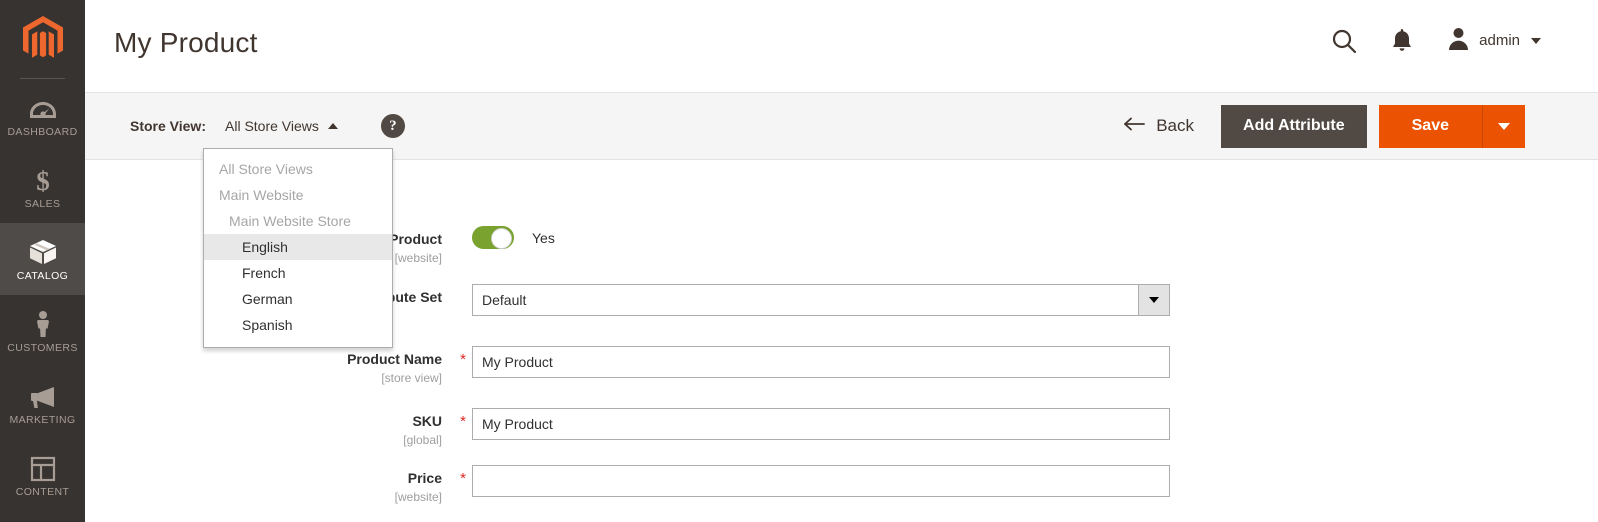 This screenshot has height=522, width=1598. I want to click on toggle-state-label: Yes, so click(543, 237).